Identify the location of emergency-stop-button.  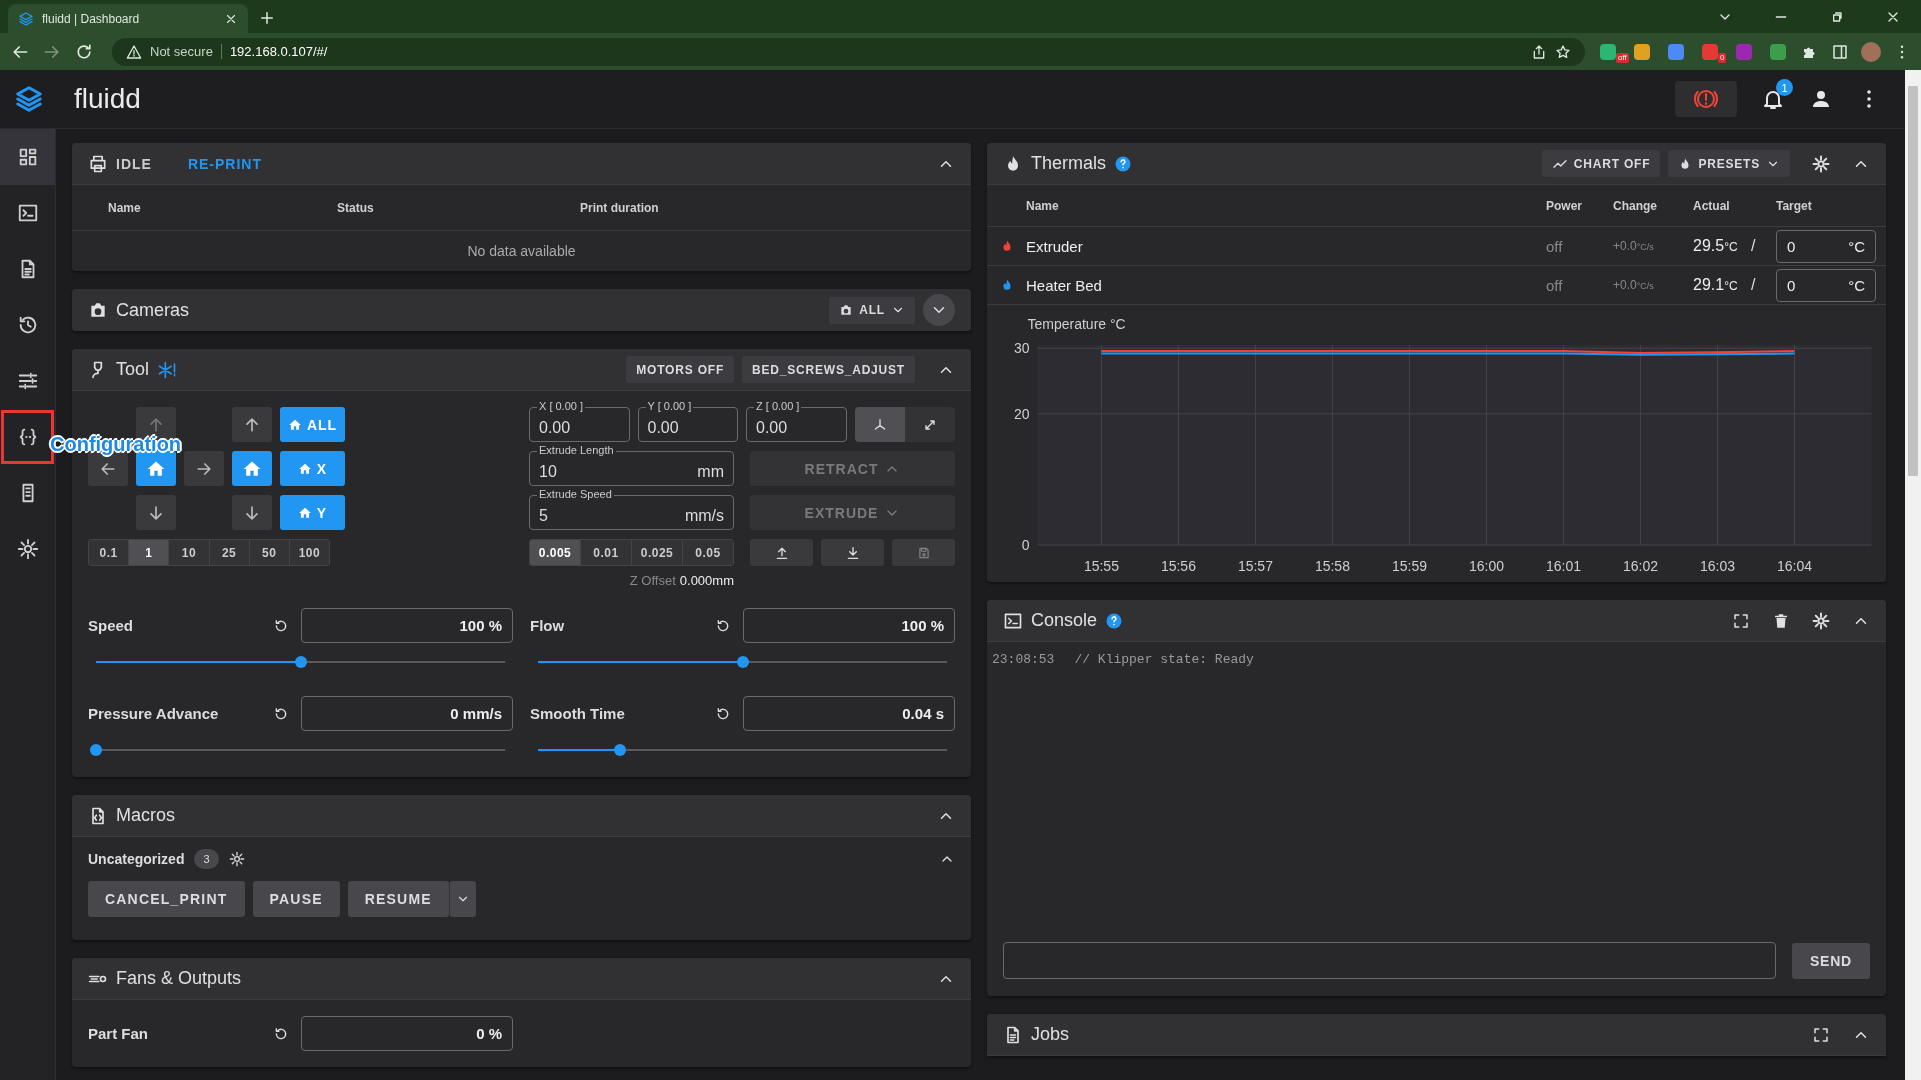
(1706, 99).